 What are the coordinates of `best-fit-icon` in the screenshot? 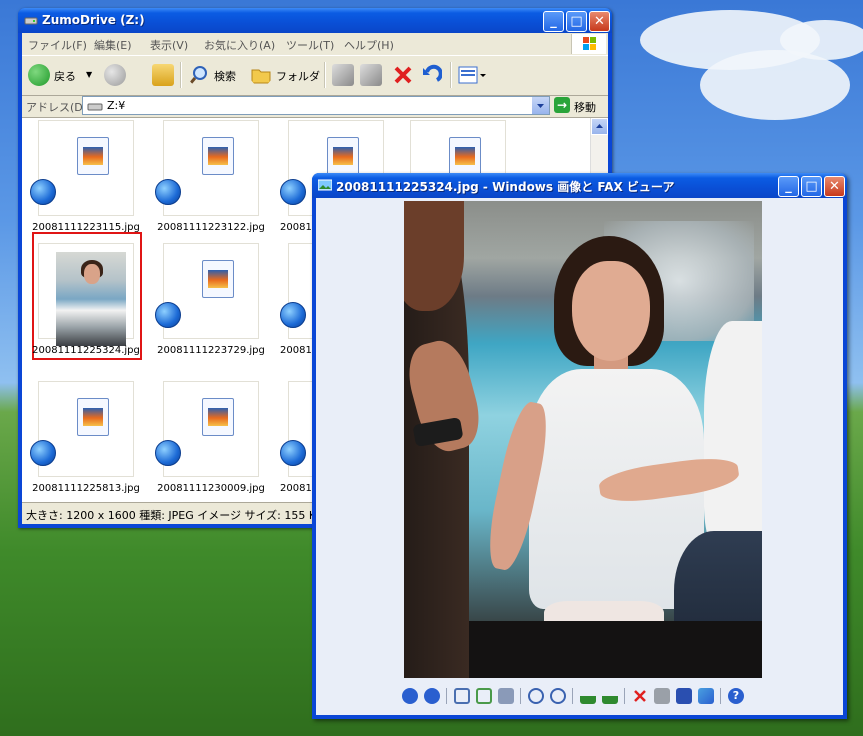 It's located at (462, 696).